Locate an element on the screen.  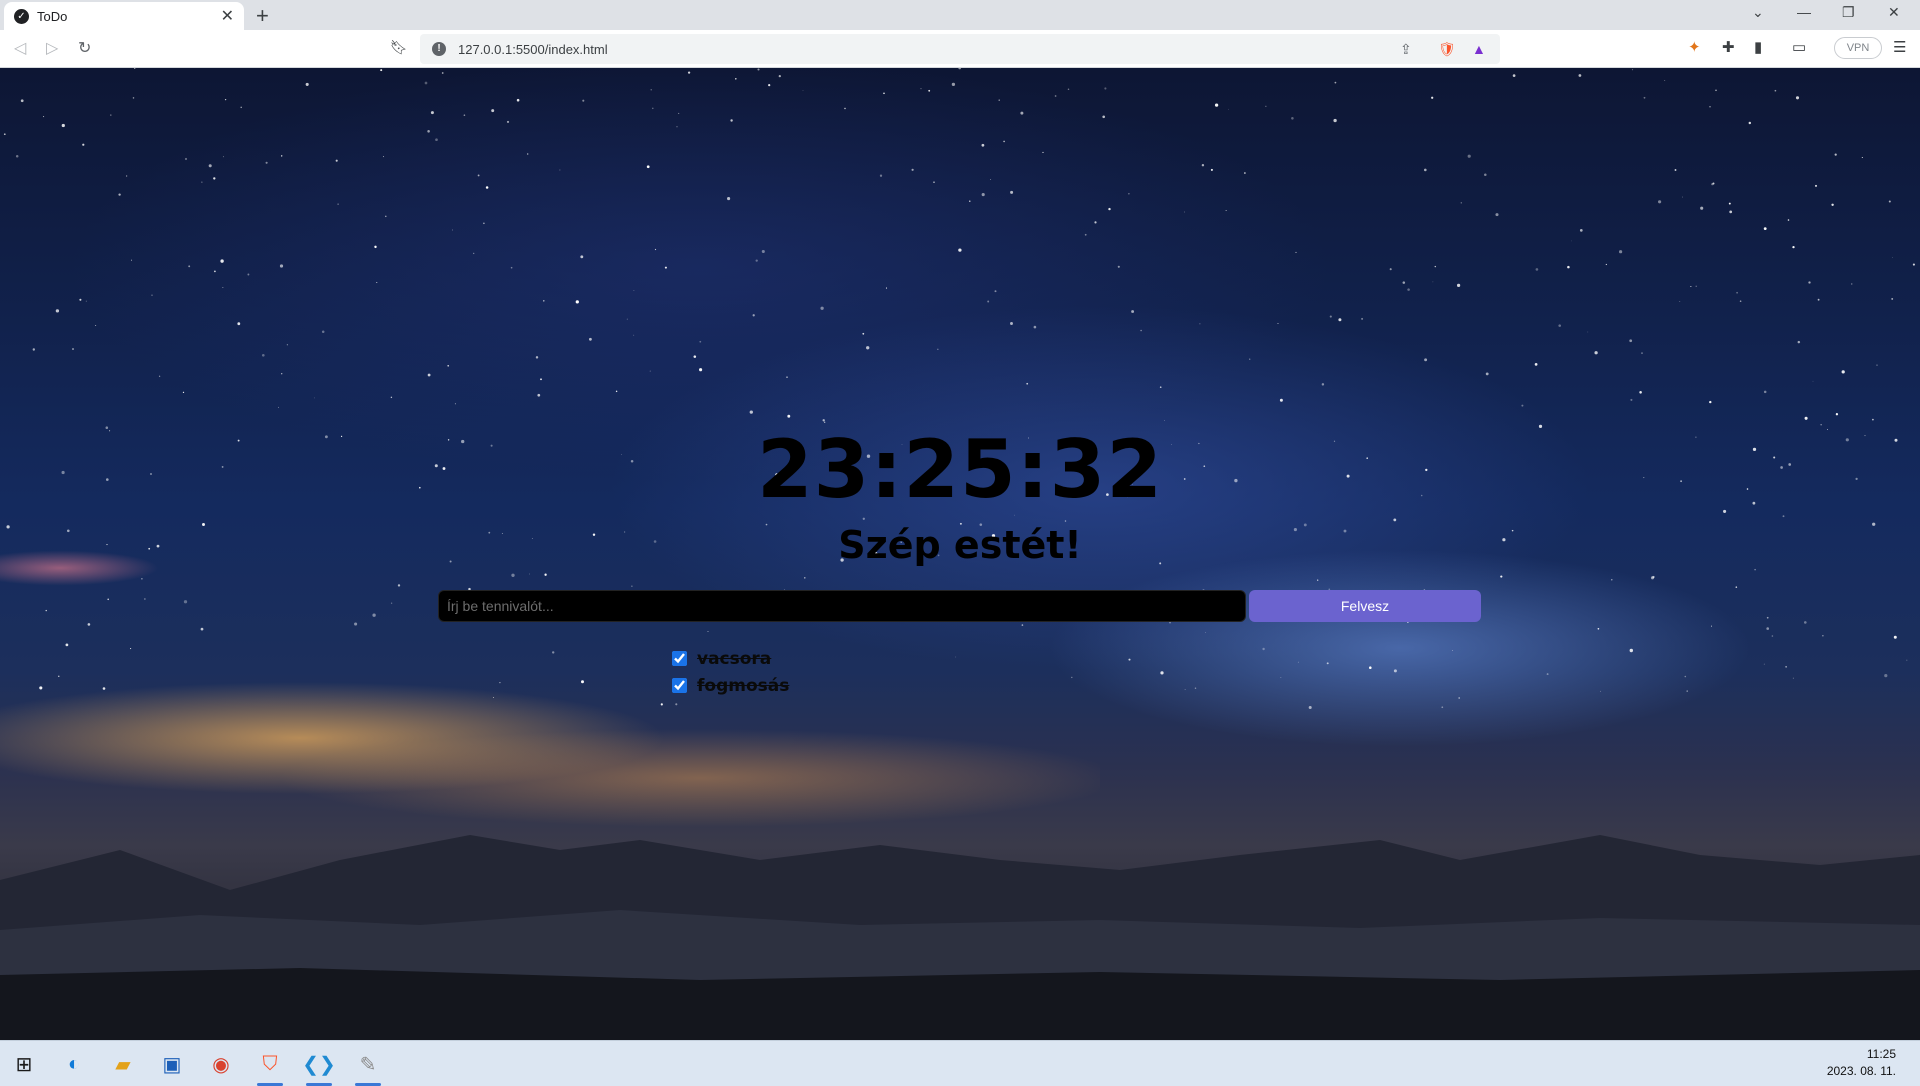
windows-start-icon: ⊞ is located at coordinates (24, 1064).